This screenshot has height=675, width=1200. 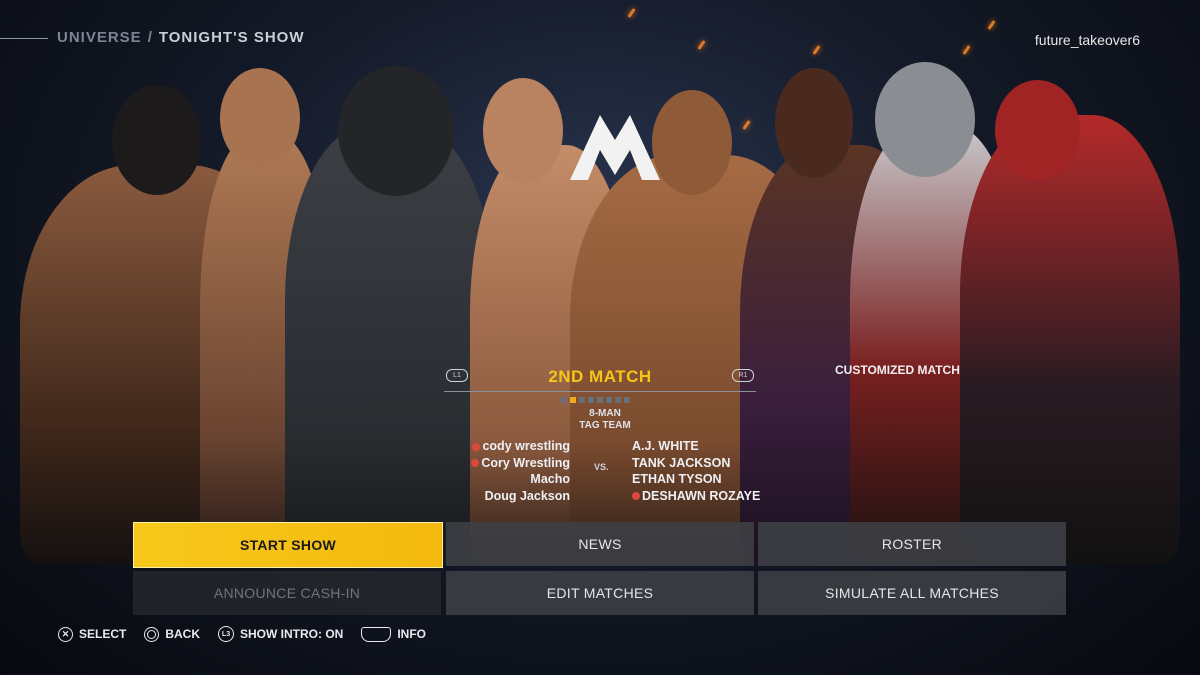 I want to click on versus-label: VS., so click(x=601, y=467).